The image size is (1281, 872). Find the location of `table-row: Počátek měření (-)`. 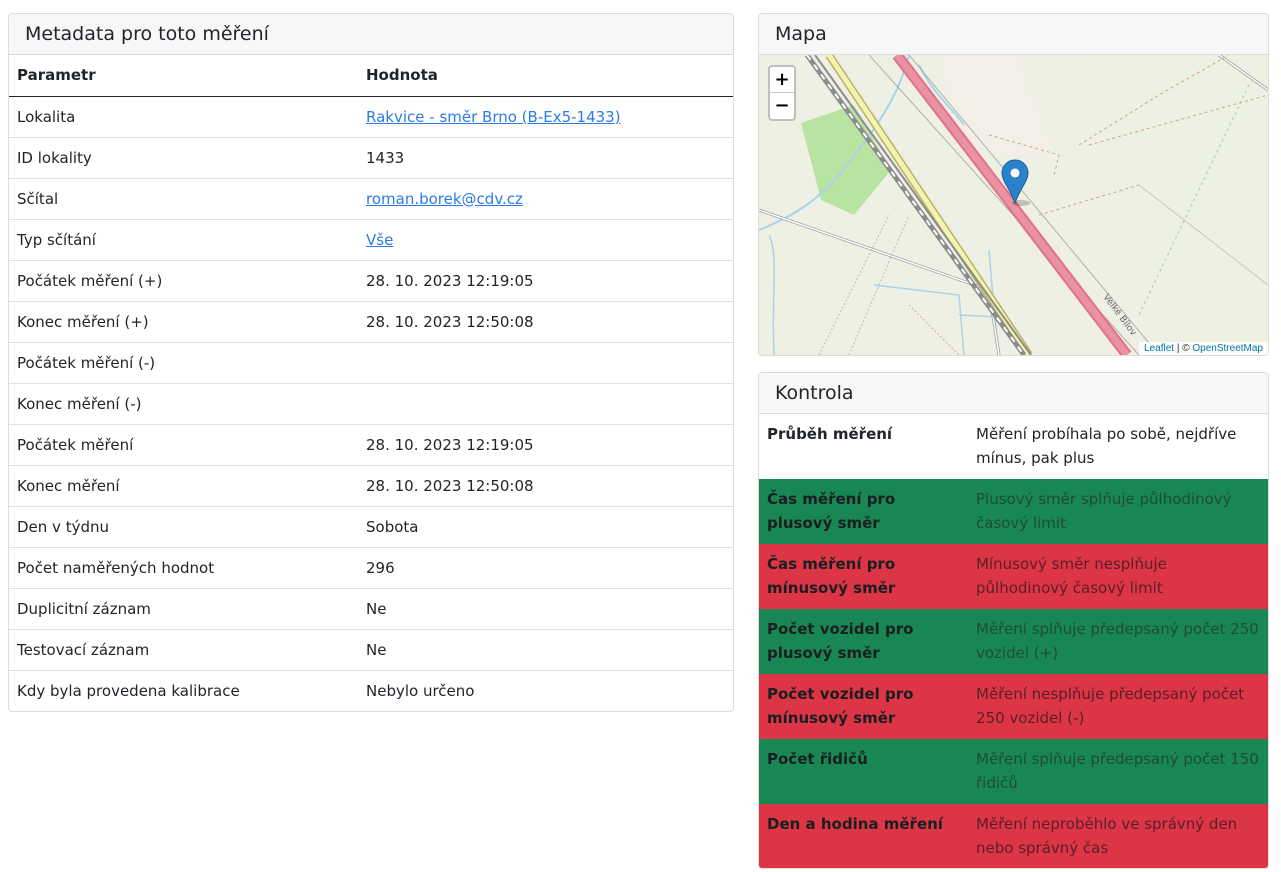

table-row: Počátek měření (-) is located at coordinates (371, 362).